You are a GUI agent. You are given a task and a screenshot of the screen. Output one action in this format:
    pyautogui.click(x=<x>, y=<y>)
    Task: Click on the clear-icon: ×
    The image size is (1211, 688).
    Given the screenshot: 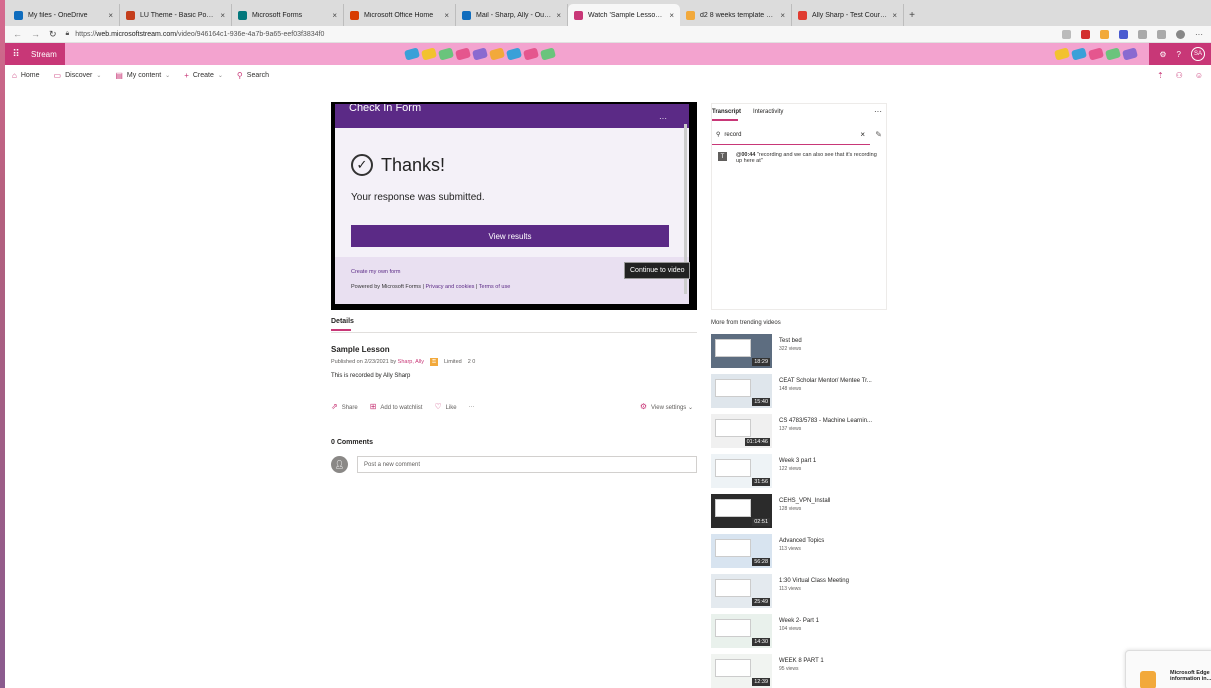 What is the action you would take?
    pyautogui.click(x=862, y=134)
    